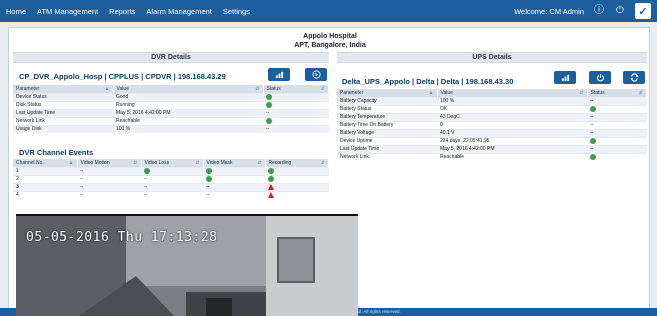  Describe the element at coordinates (271, 195) in the screenshot. I see `warning-icon` at that location.